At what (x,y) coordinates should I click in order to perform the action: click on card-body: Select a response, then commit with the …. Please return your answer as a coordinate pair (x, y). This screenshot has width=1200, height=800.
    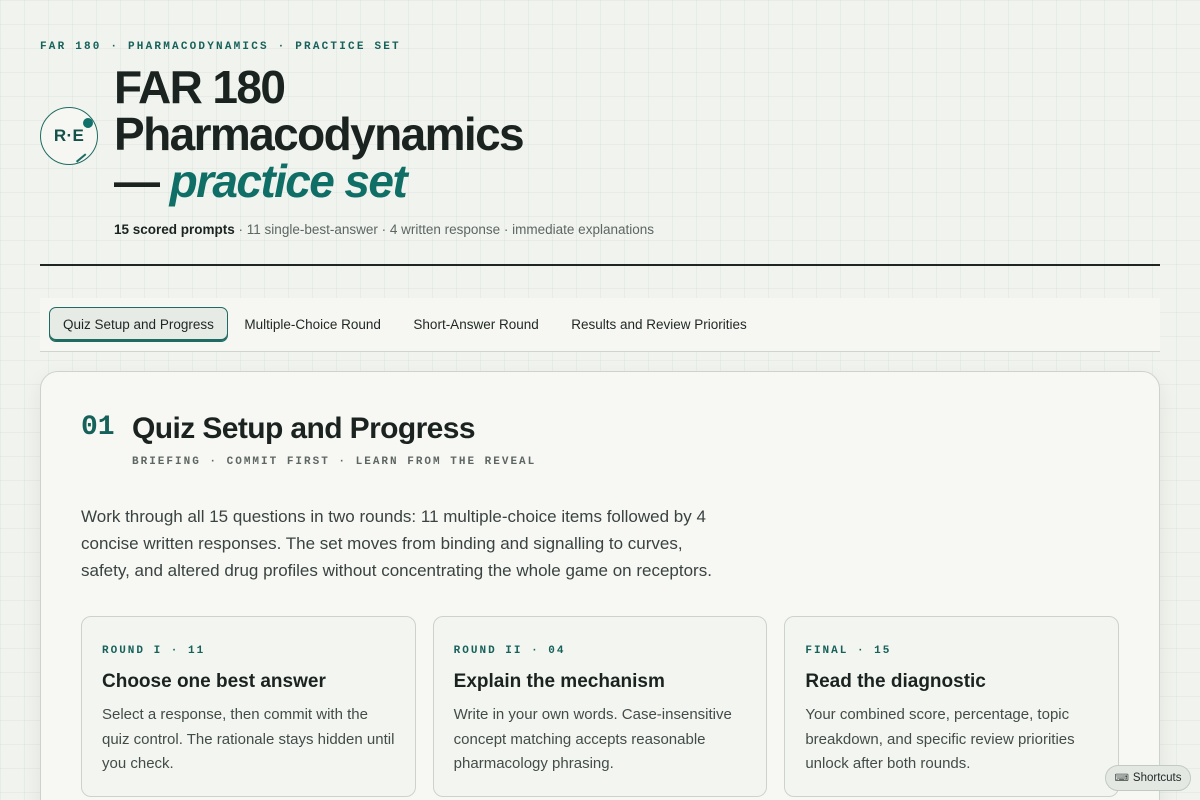
    Looking at the image, I should click on (248, 739).